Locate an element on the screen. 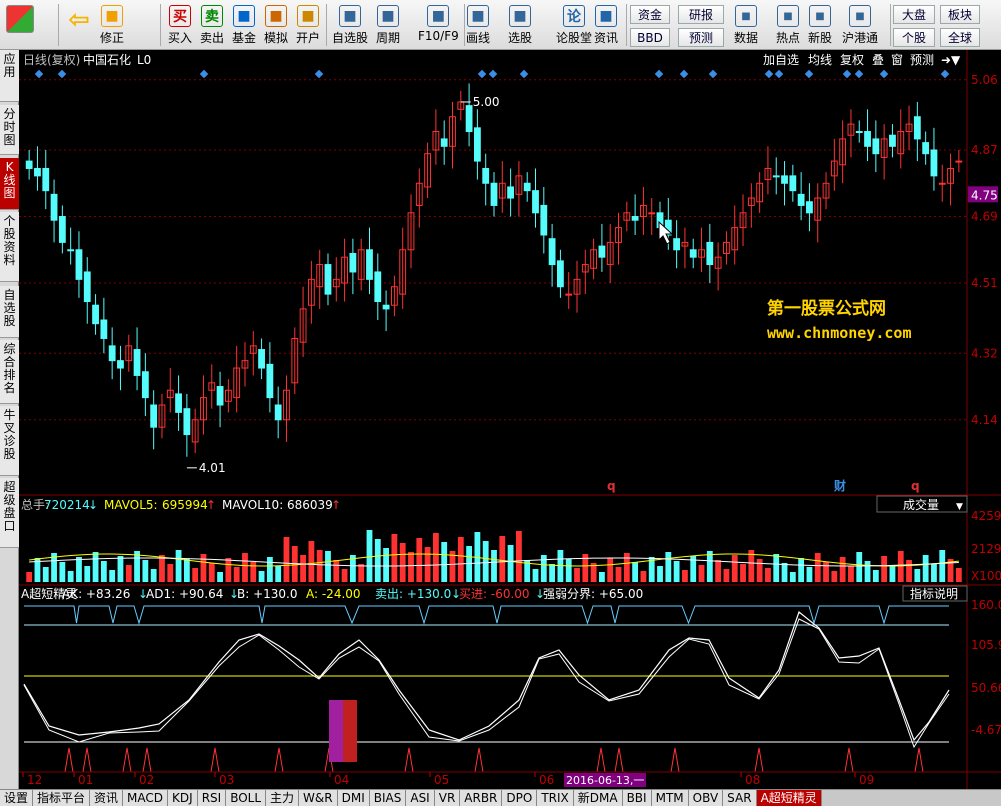  indicator-tab-19: MTM is located at coordinates (670, 798).